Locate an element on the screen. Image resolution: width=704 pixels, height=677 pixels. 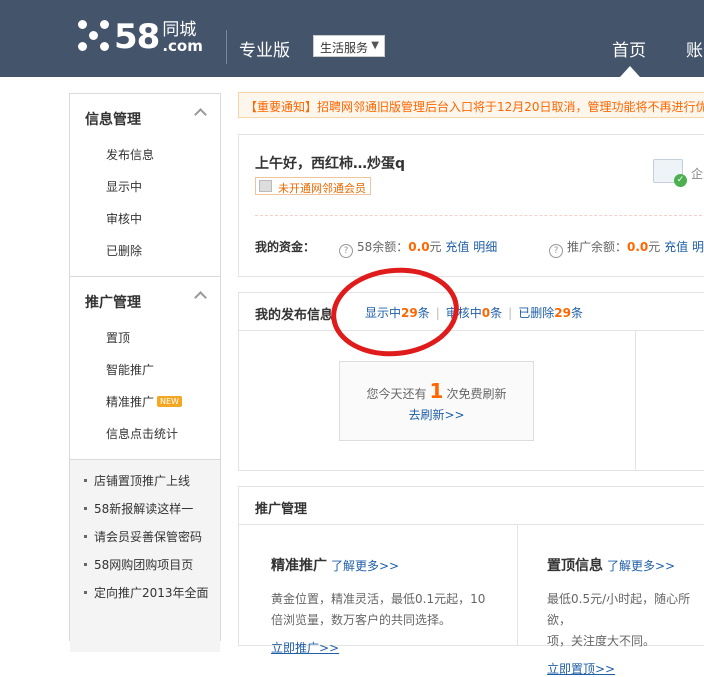
refresh-count: 1 is located at coordinates (436, 391).